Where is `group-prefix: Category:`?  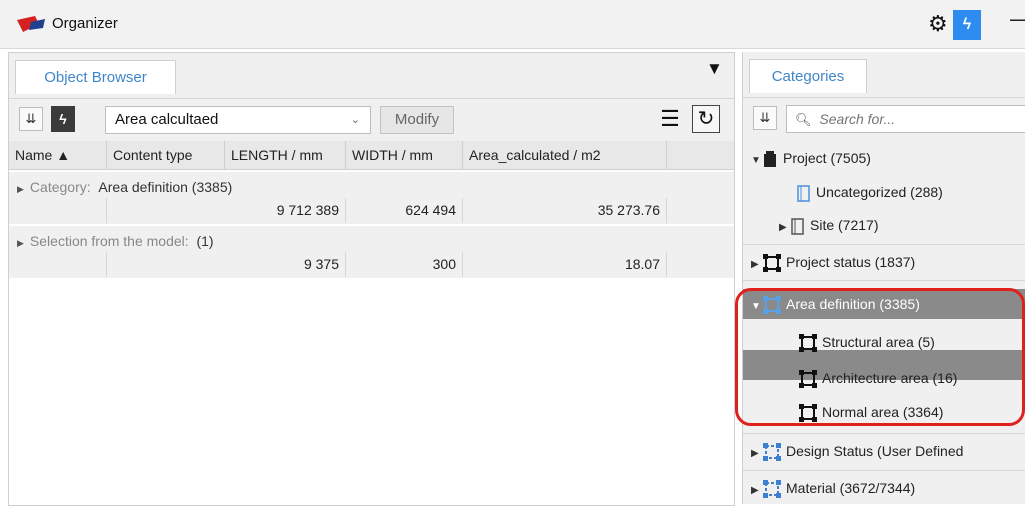 group-prefix: Category: is located at coordinates (60, 187).